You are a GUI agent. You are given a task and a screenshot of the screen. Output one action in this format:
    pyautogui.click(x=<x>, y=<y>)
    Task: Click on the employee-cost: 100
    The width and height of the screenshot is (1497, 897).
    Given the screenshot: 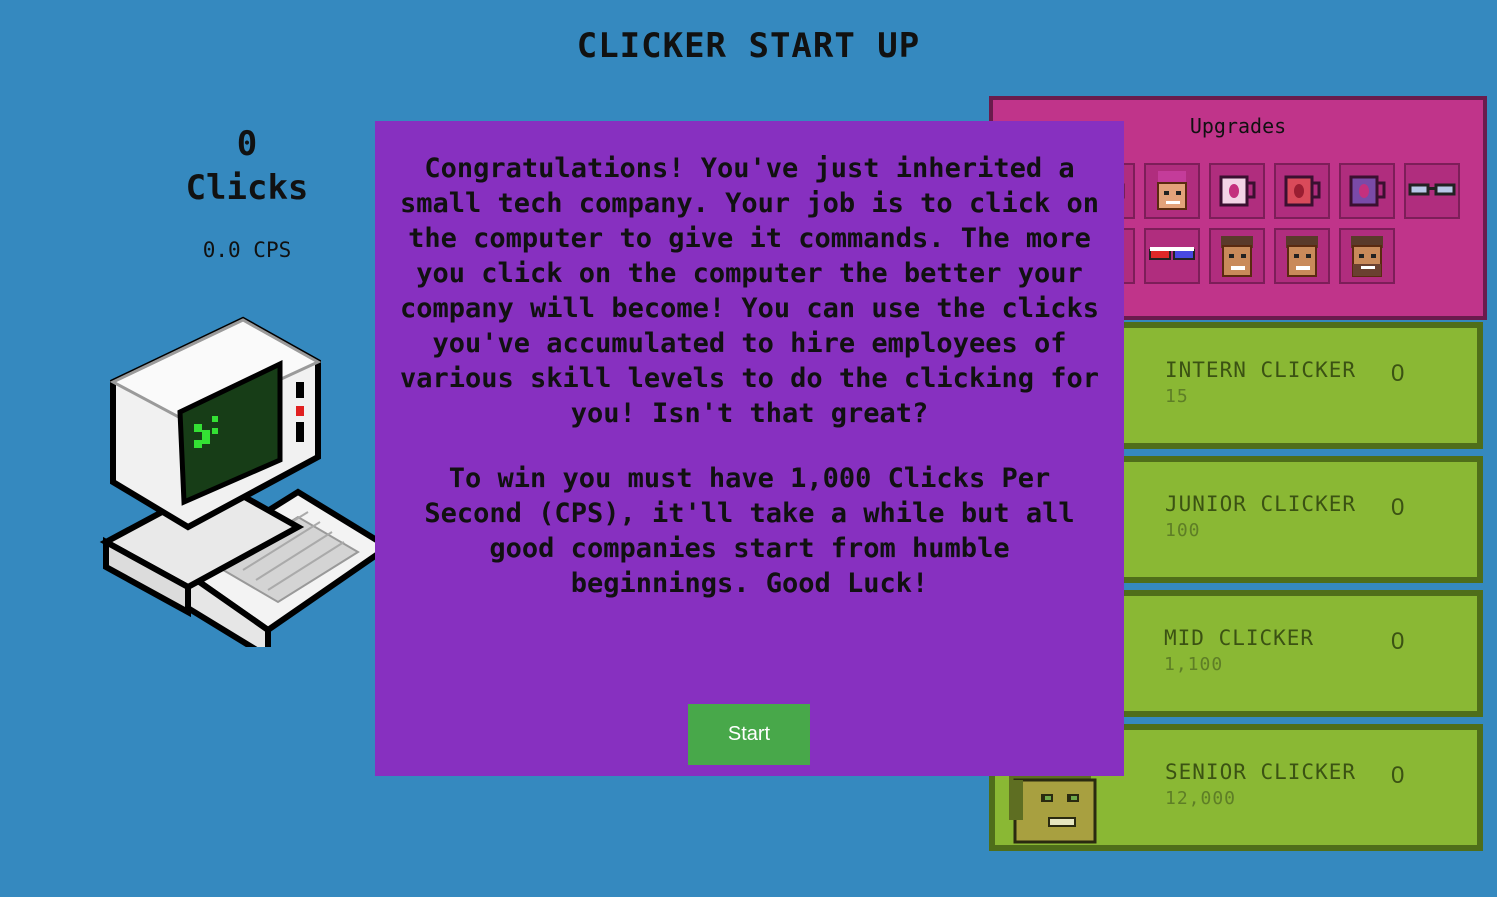 What is the action you would take?
    pyautogui.click(x=1183, y=530)
    